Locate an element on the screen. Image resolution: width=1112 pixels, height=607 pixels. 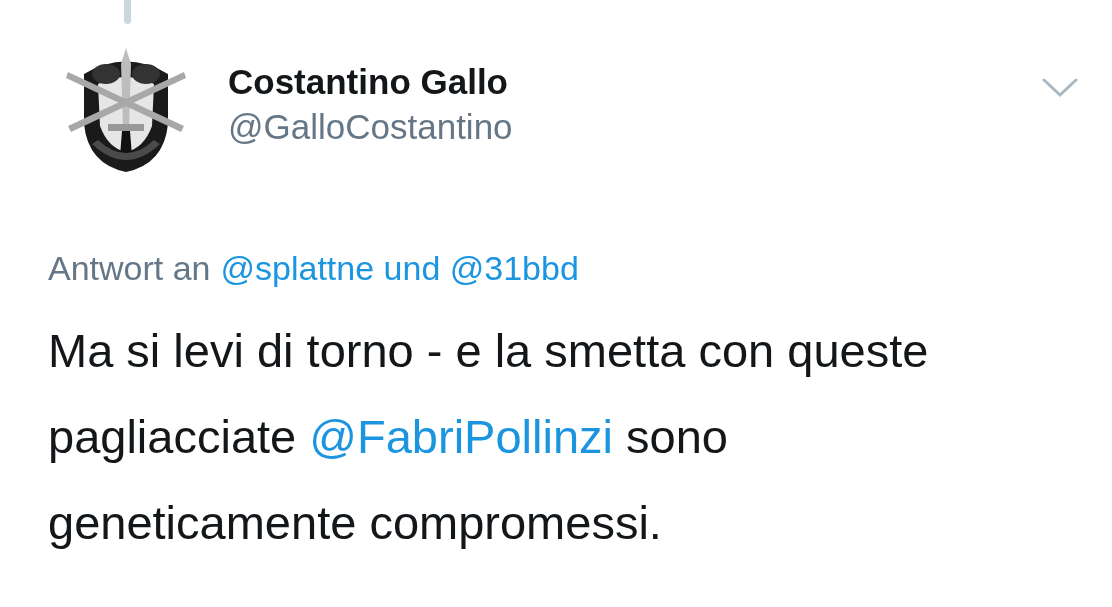
thread-line is located at coordinates (127, 12).